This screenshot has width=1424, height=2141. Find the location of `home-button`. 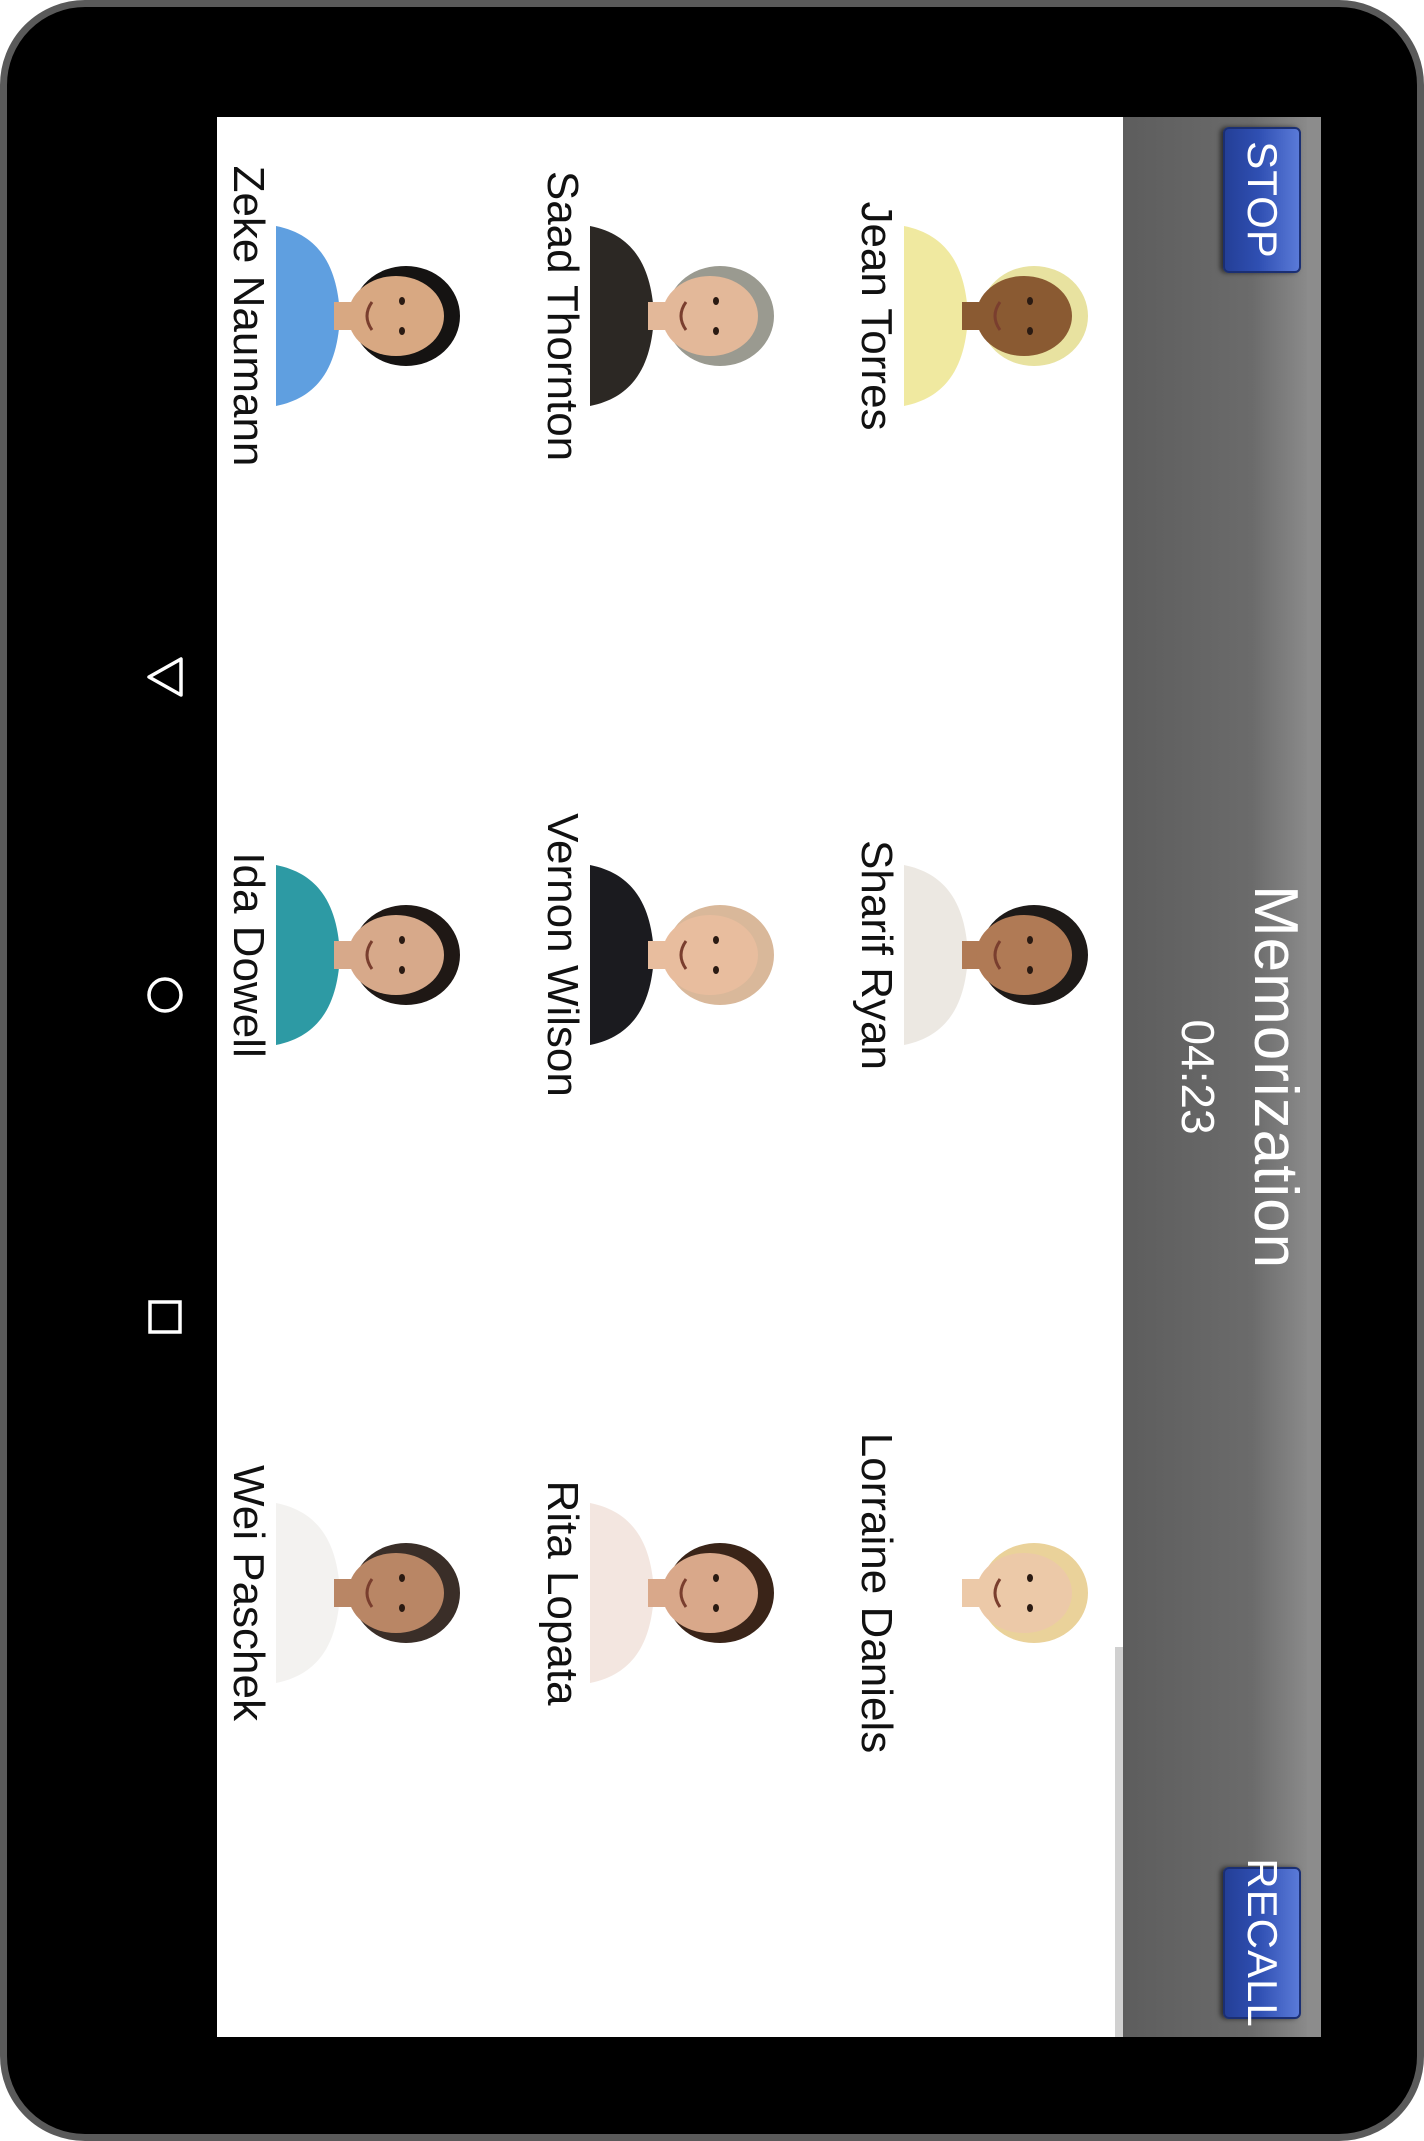

home-button is located at coordinates (165, 995).